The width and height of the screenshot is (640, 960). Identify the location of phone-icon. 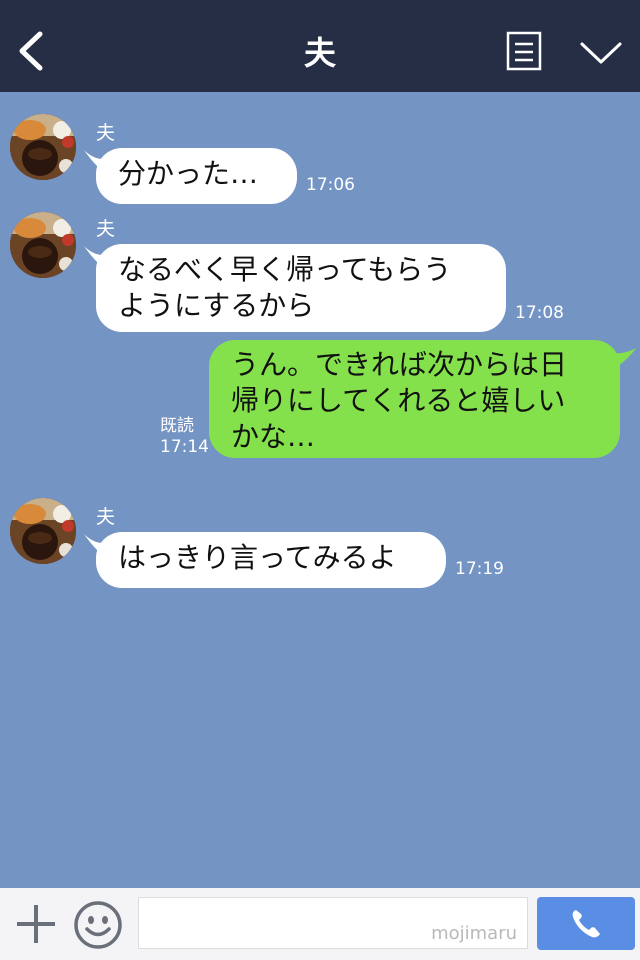
(586, 924).